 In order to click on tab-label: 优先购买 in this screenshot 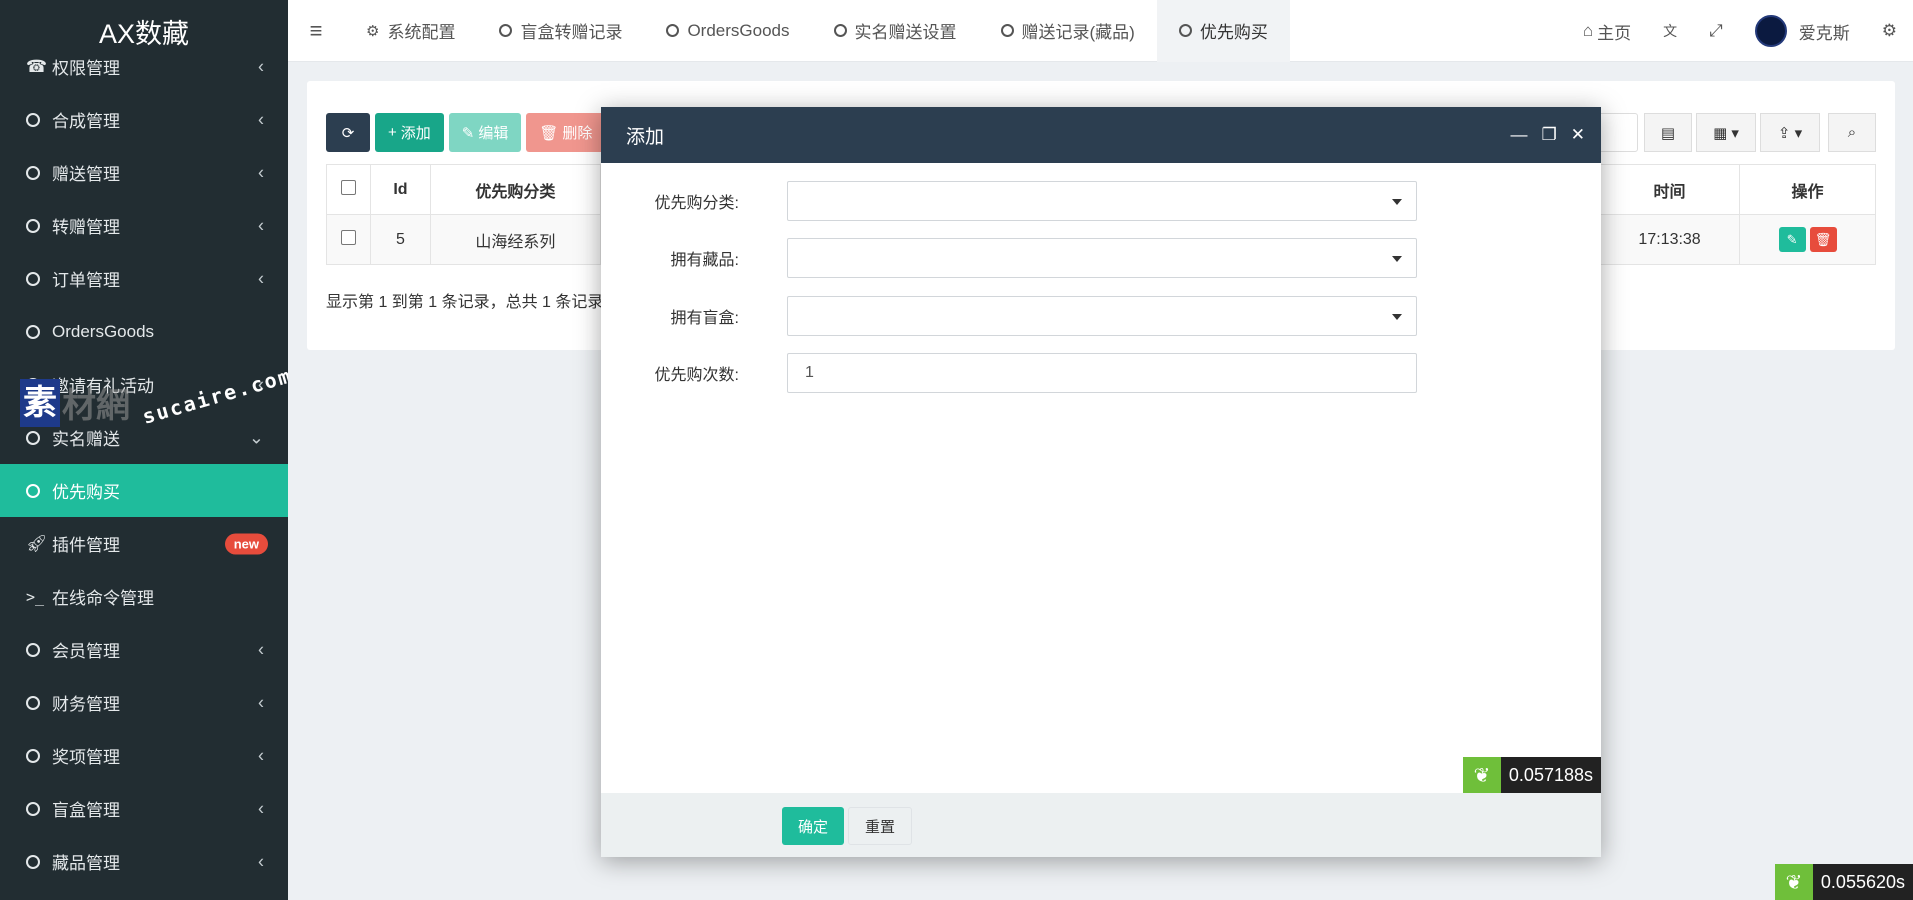, I will do `click(1233, 32)`.